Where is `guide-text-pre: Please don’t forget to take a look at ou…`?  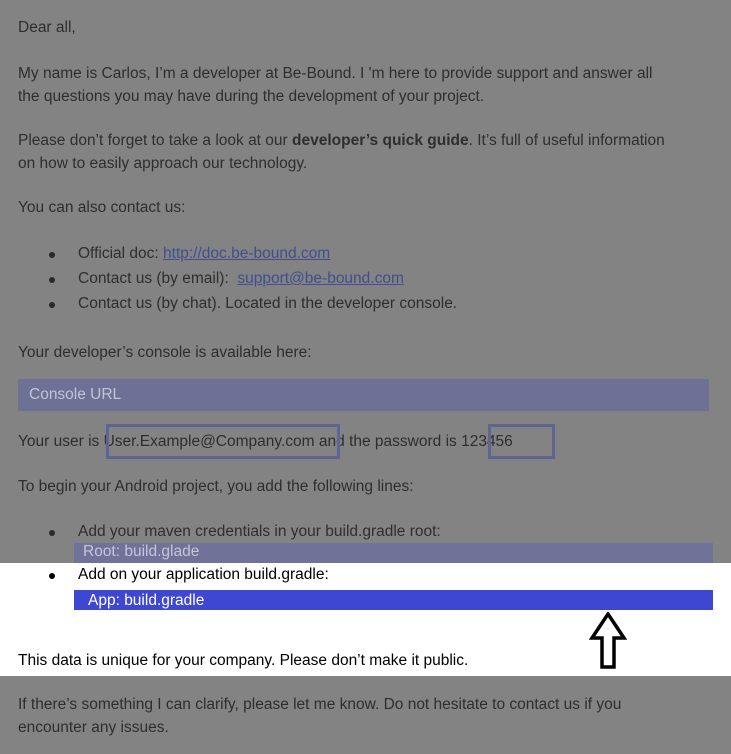 guide-text-pre: Please don’t forget to take a look at ou… is located at coordinates (155, 140).